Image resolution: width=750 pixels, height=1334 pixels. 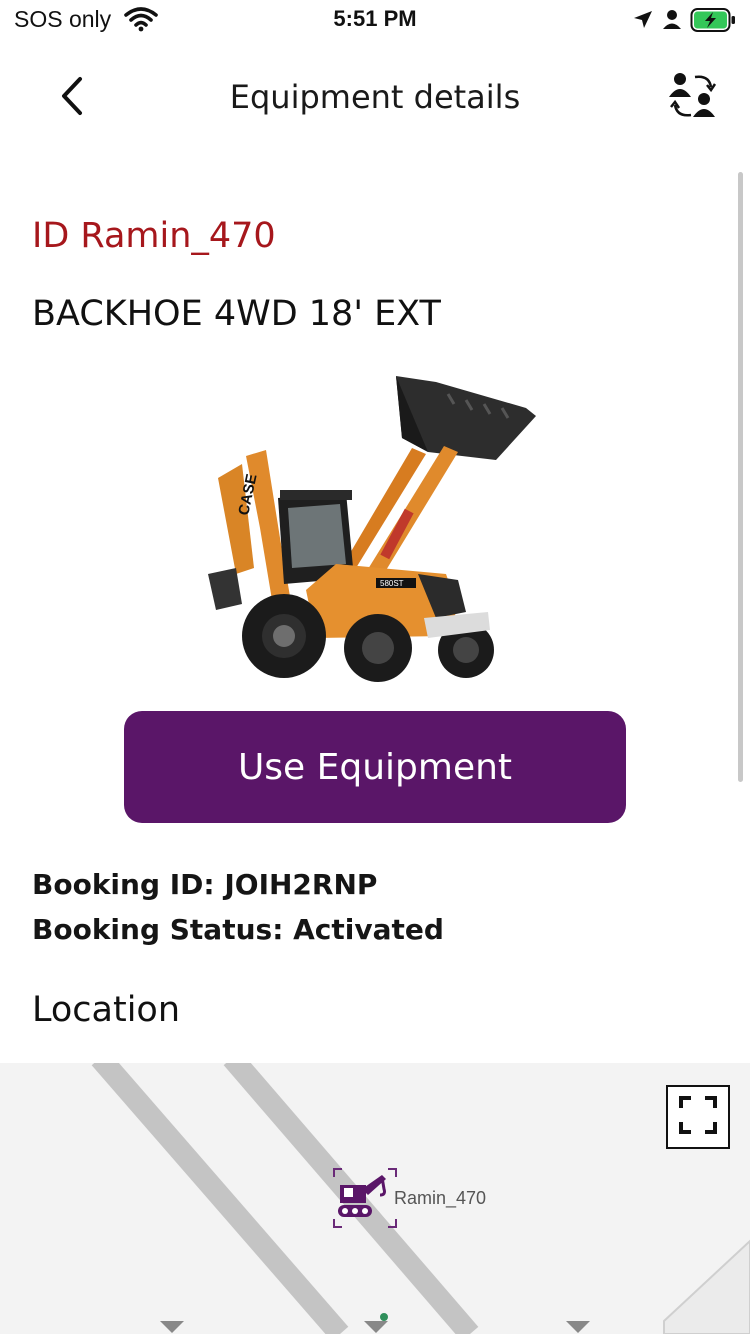 I want to click on scrollbar, so click(x=740, y=477).